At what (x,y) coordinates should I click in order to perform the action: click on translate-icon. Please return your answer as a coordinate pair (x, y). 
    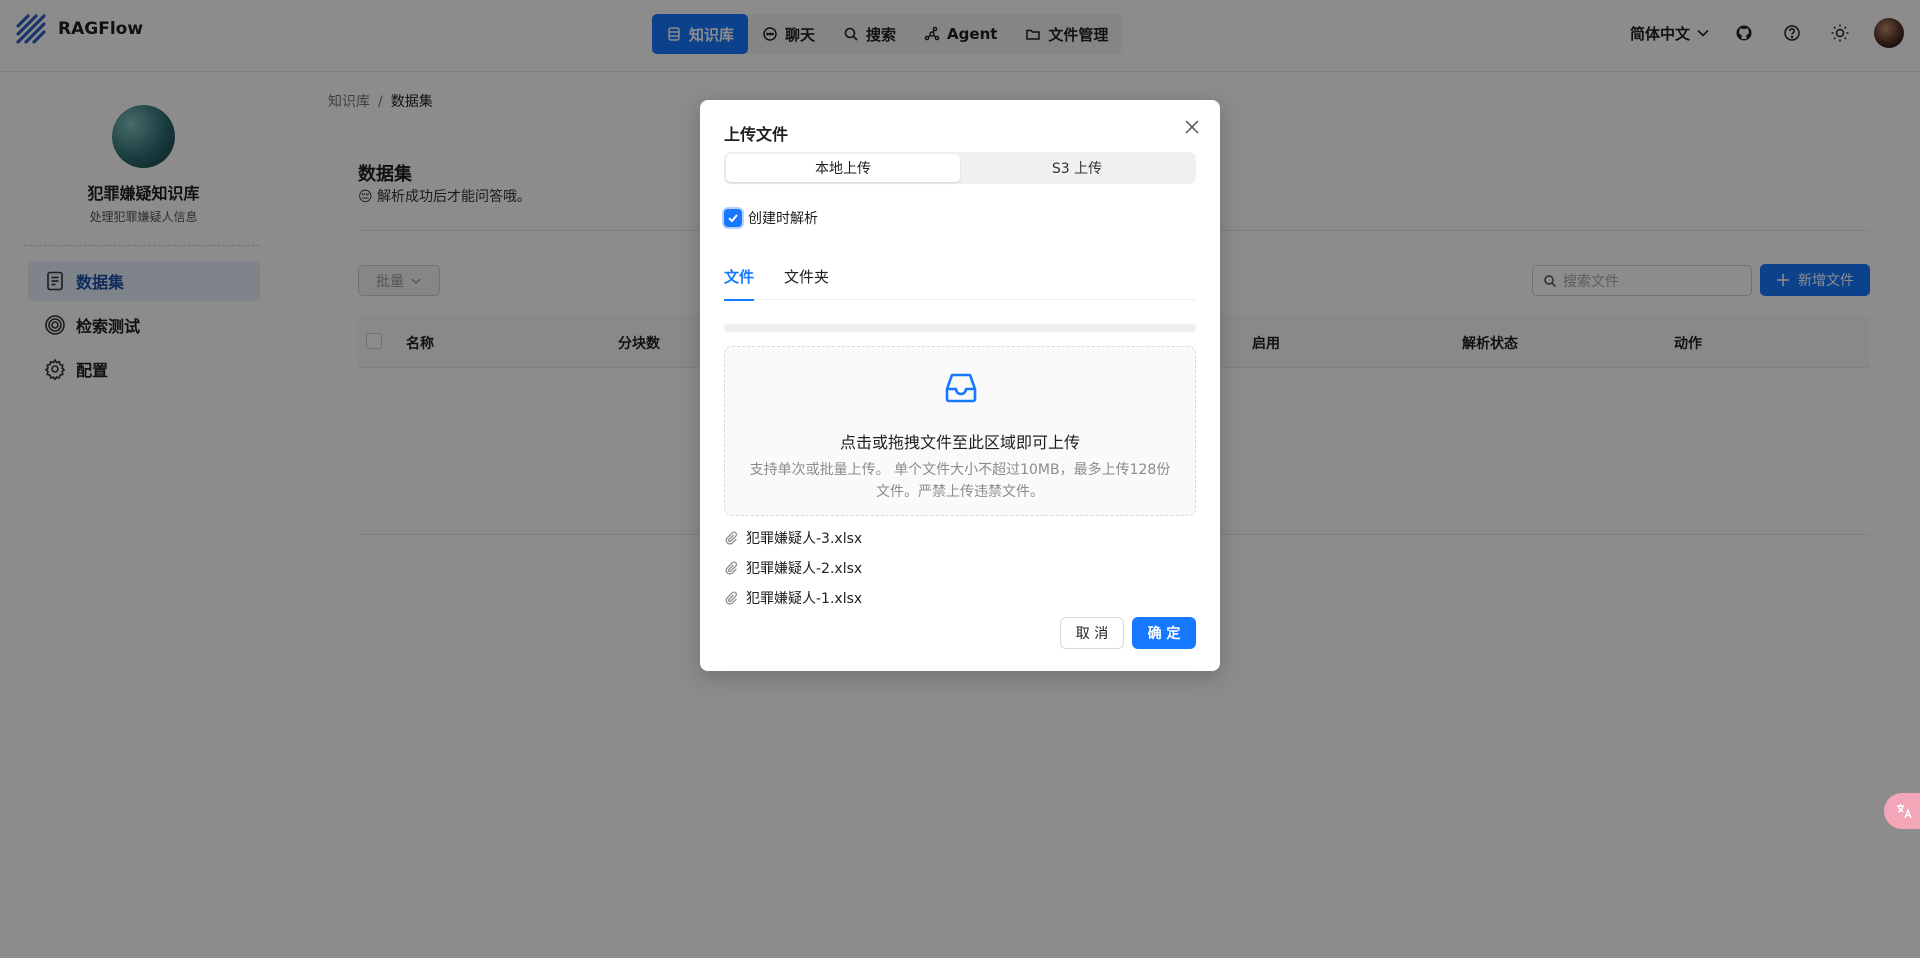
    Looking at the image, I should click on (1904, 811).